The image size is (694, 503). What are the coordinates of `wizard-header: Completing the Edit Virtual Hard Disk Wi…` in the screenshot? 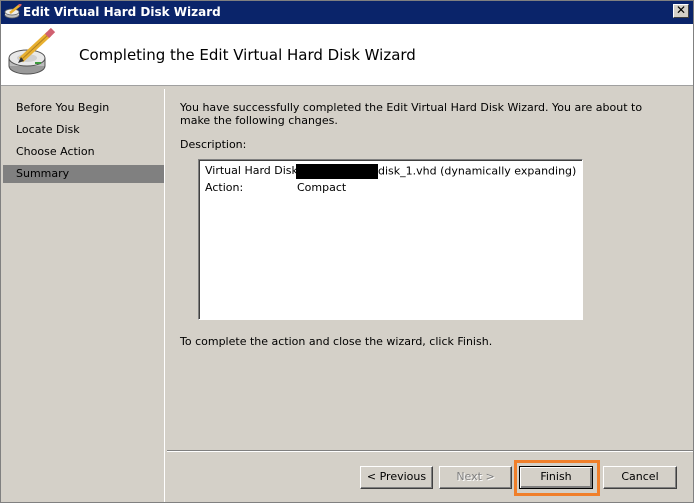 It's located at (347, 55).